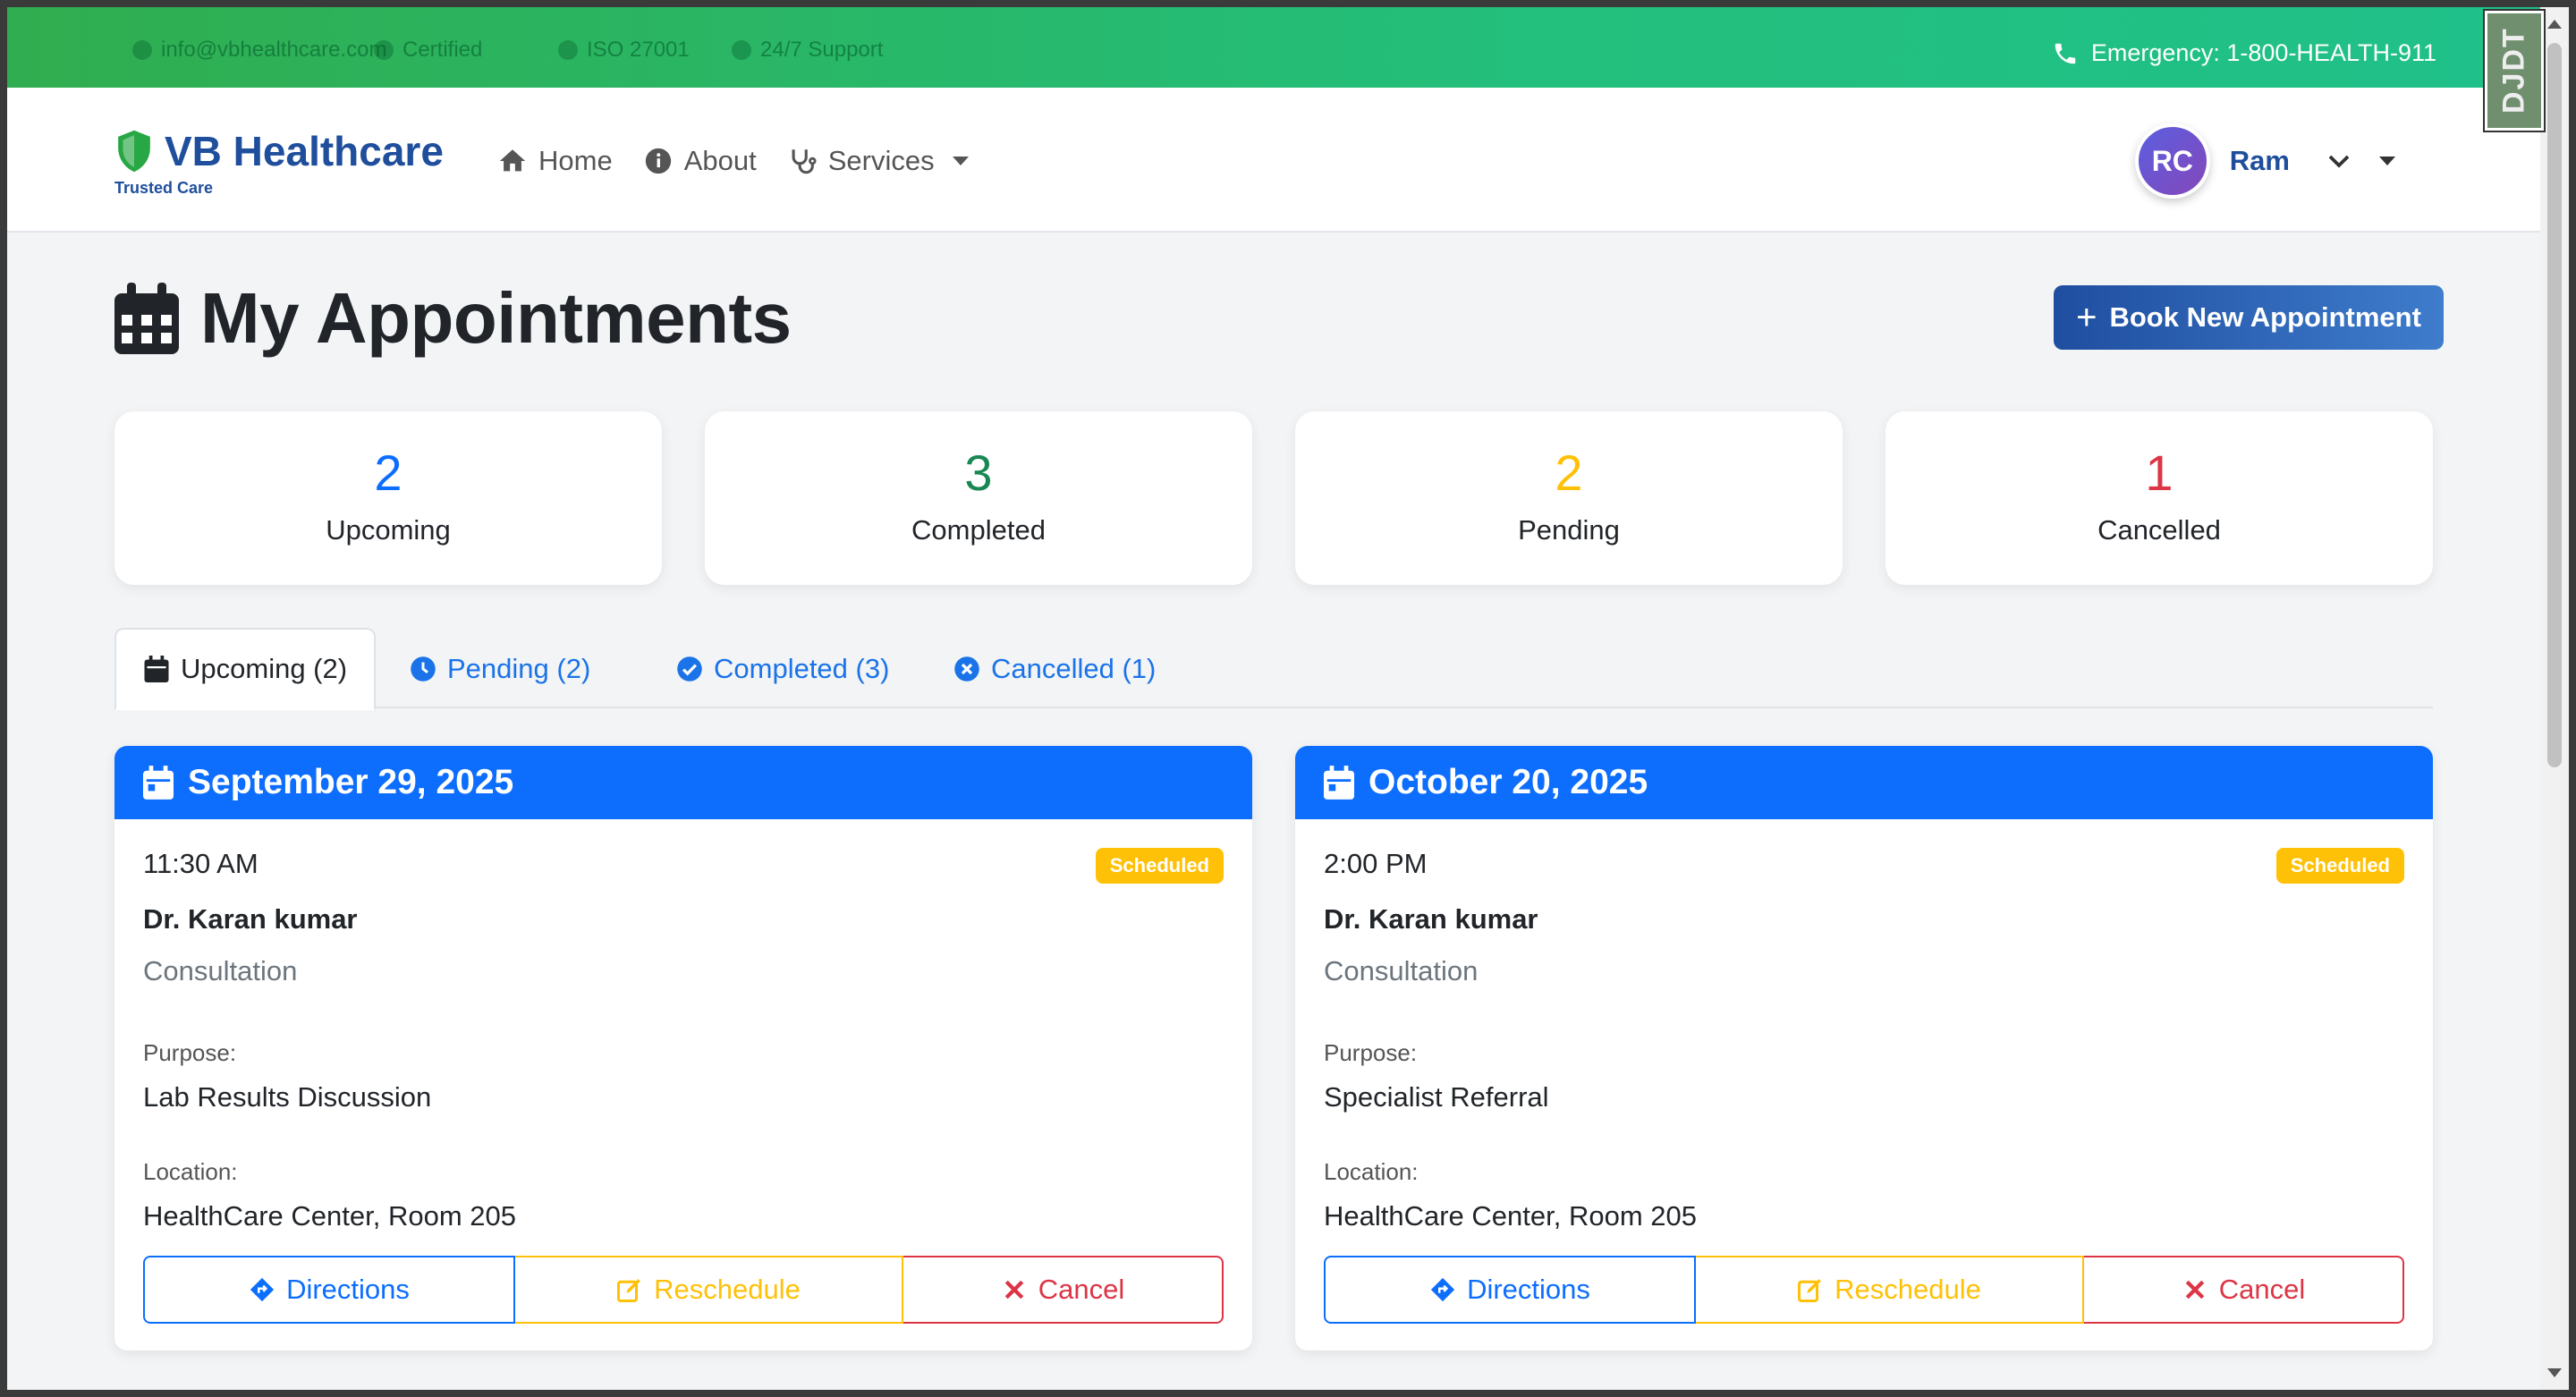 This screenshot has width=2576, height=1397. Describe the element at coordinates (2195, 1290) in the screenshot. I see `close-icon` at that location.